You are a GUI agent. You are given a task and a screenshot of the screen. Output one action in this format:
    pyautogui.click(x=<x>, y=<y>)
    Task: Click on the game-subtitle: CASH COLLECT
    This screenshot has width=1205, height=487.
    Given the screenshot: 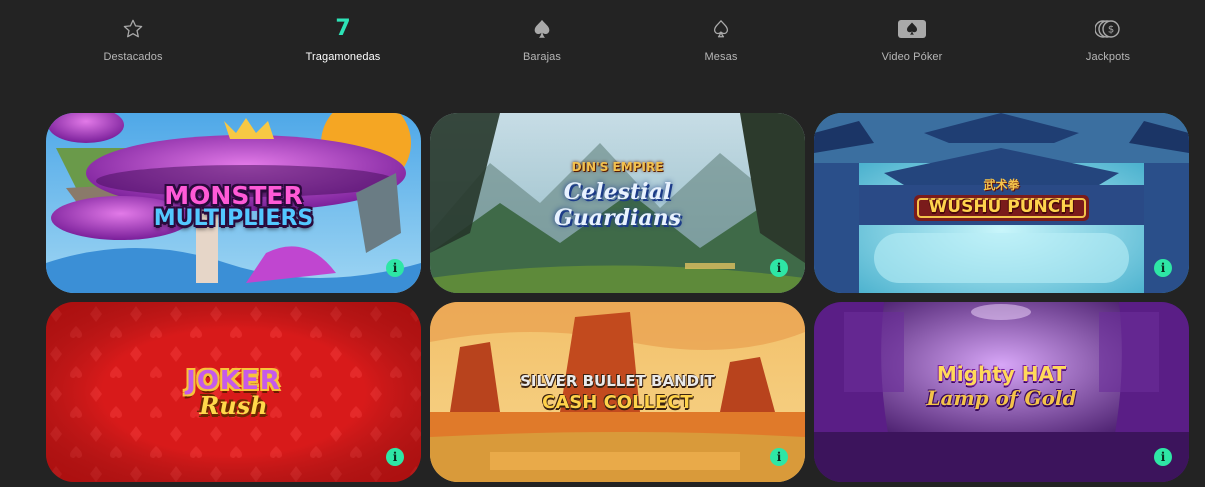 What is the action you would take?
    pyautogui.click(x=617, y=402)
    